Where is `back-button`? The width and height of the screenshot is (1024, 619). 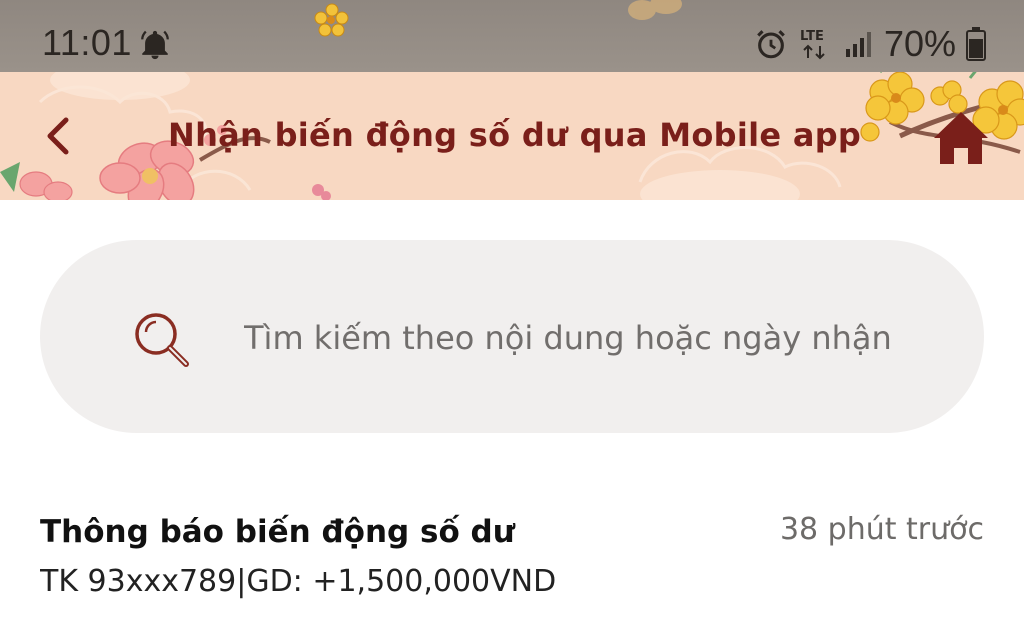 back-button is located at coordinates (58, 136).